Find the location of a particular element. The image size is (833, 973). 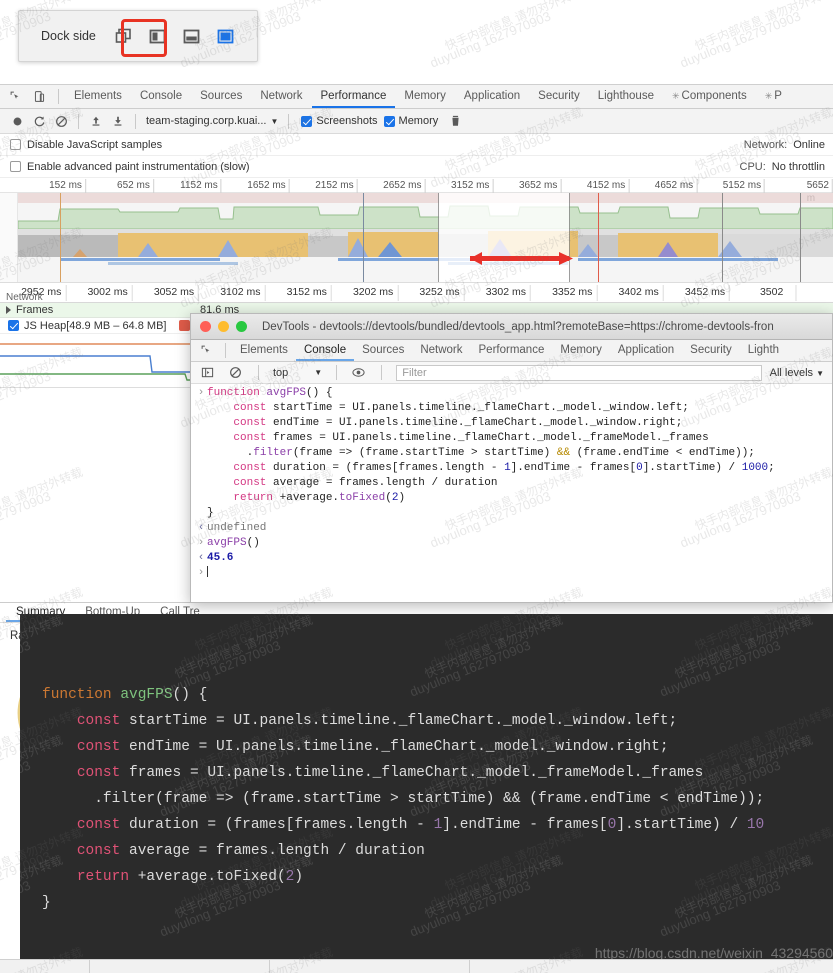

inspect-element-icon is located at coordinates (15, 97).